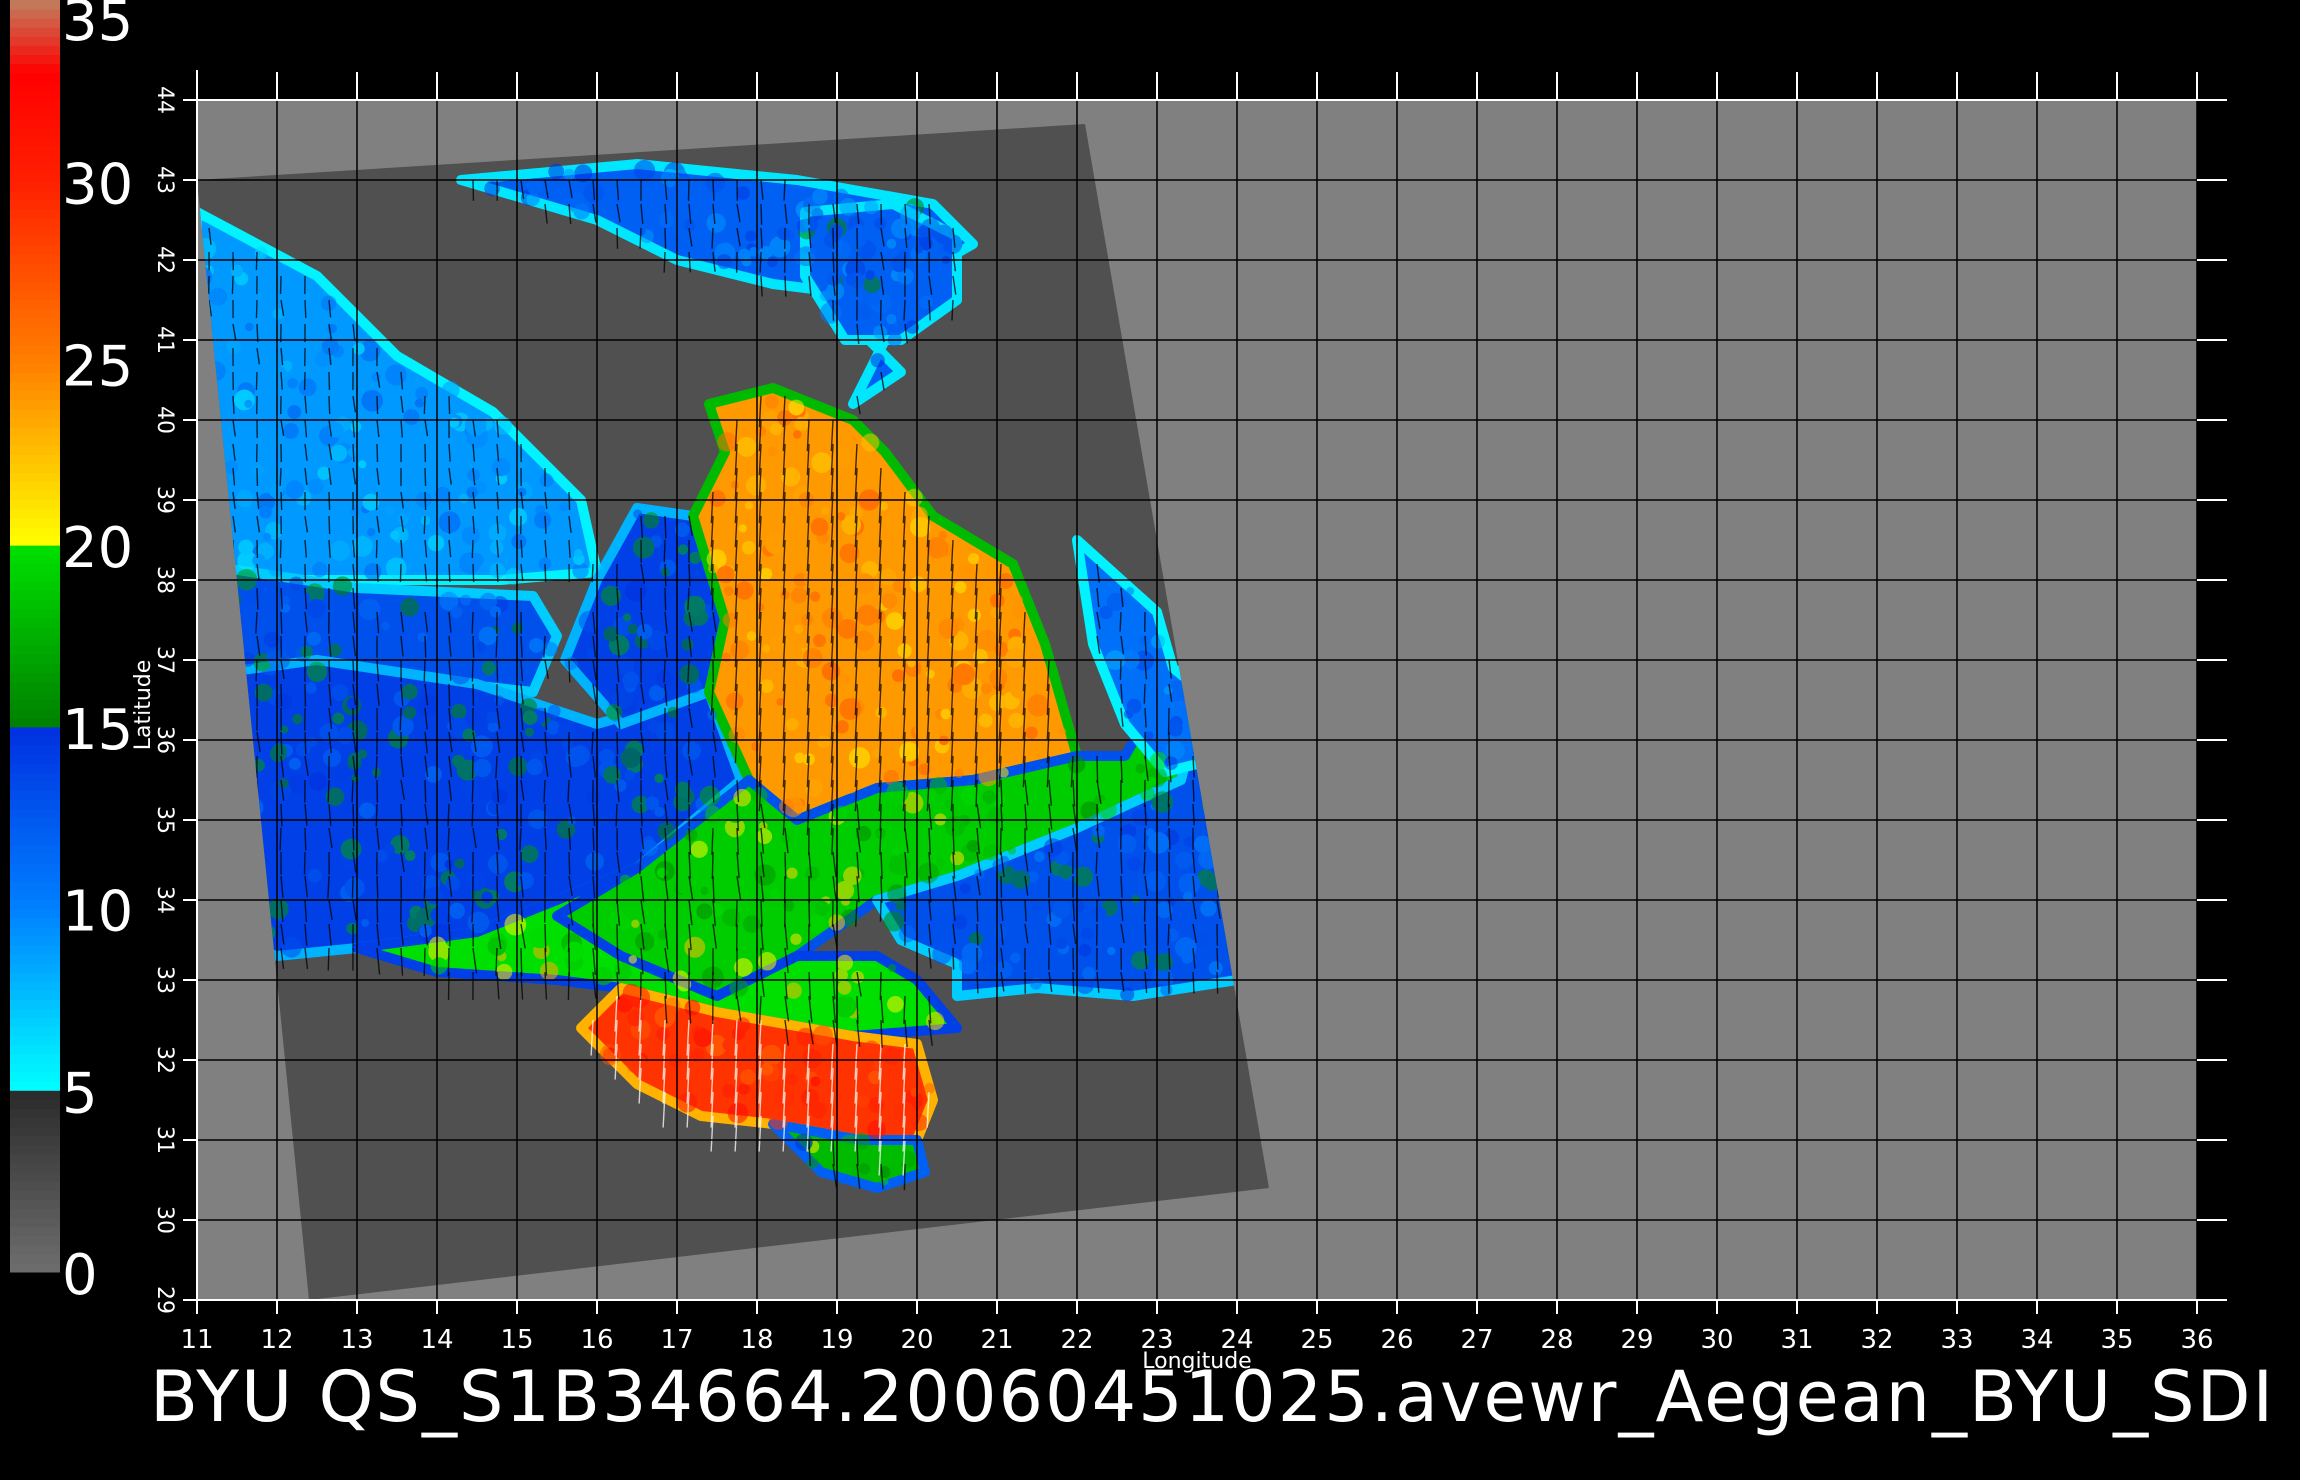 This screenshot has height=1480, width=2300. Describe the element at coordinates (164, 1140) in the screenshot. I see `y-tick-label: 31` at that location.